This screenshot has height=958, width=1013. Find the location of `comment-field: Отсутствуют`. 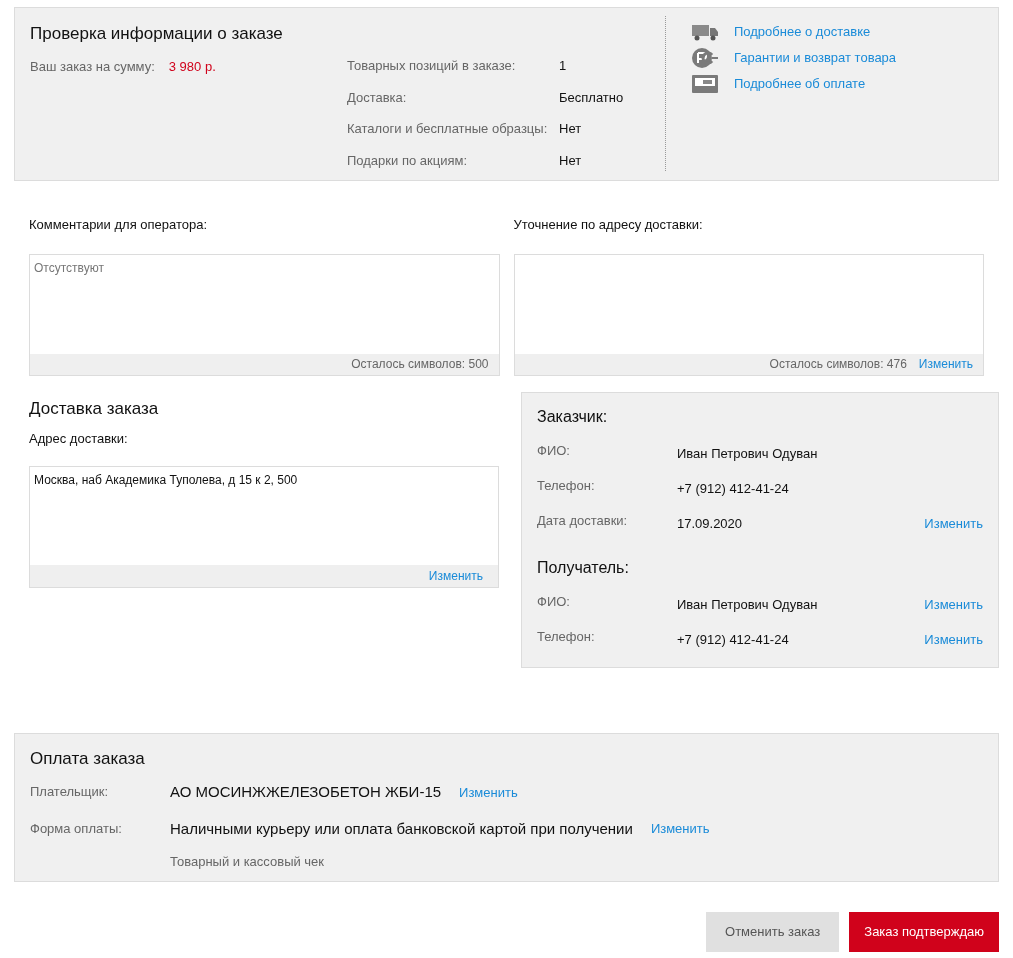

comment-field: Отсутствуют is located at coordinates (264, 303).